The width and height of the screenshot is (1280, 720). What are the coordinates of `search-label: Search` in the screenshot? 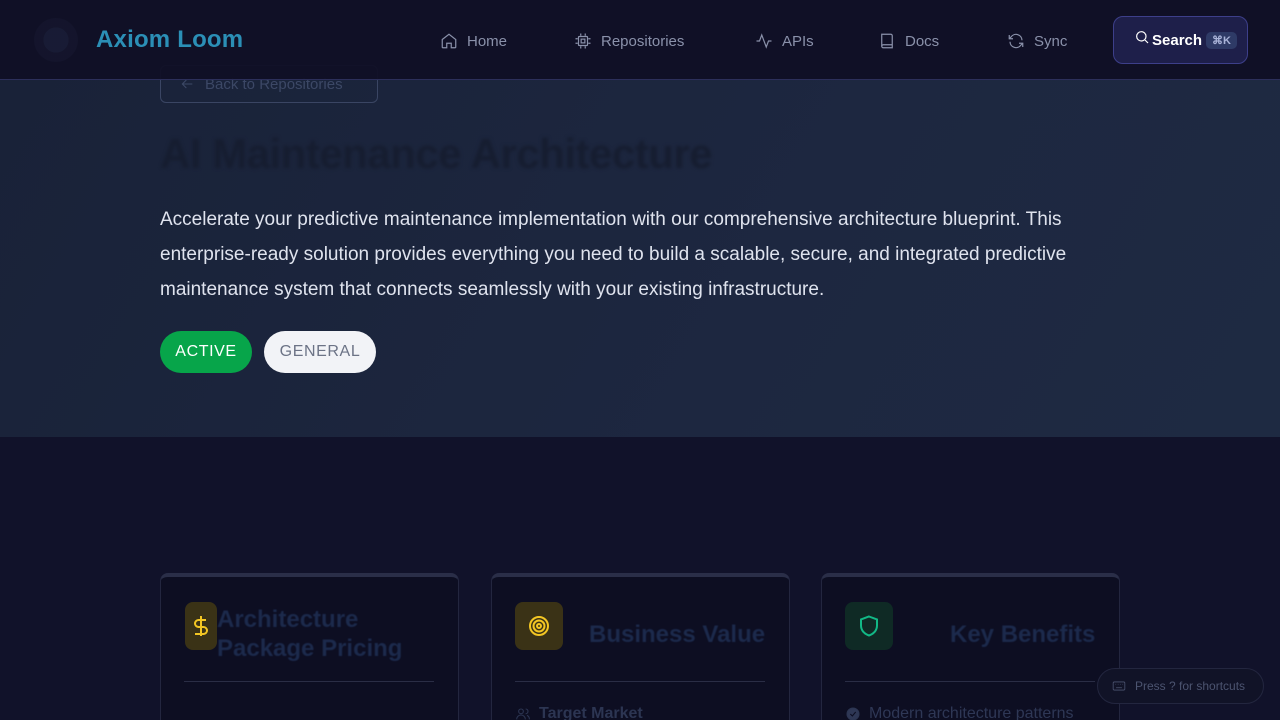 It's located at (1177, 40).